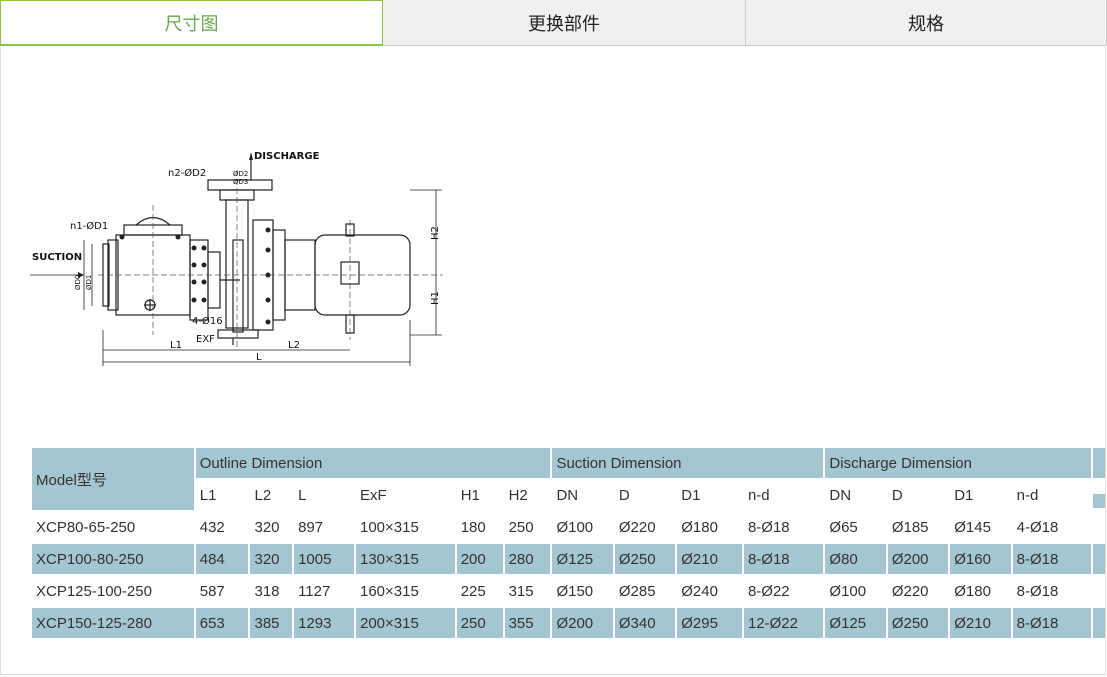 Image resolution: width=1107 pixels, height=677 pixels. What do you see at coordinates (287, 156) in the screenshot?
I see `discharge-label: DISCHARGE` at bounding box center [287, 156].